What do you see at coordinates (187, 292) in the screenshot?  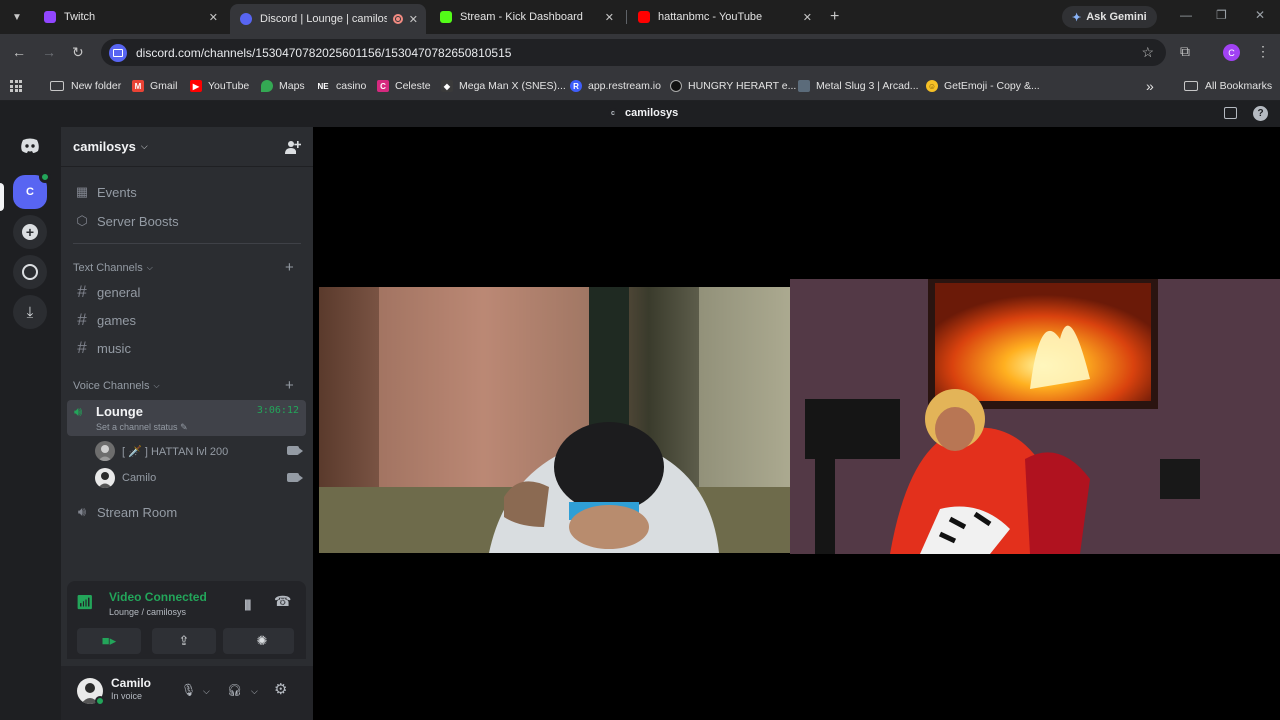 I see `channel-general: # general` at bounding box center [187, 292].